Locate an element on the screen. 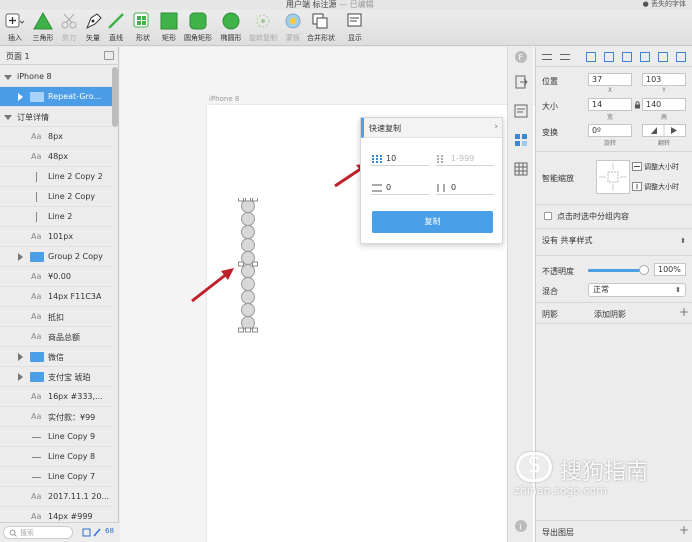 This screenshot has height=542, width=692. display-button: 显示 is located at coordinates (355, 27).